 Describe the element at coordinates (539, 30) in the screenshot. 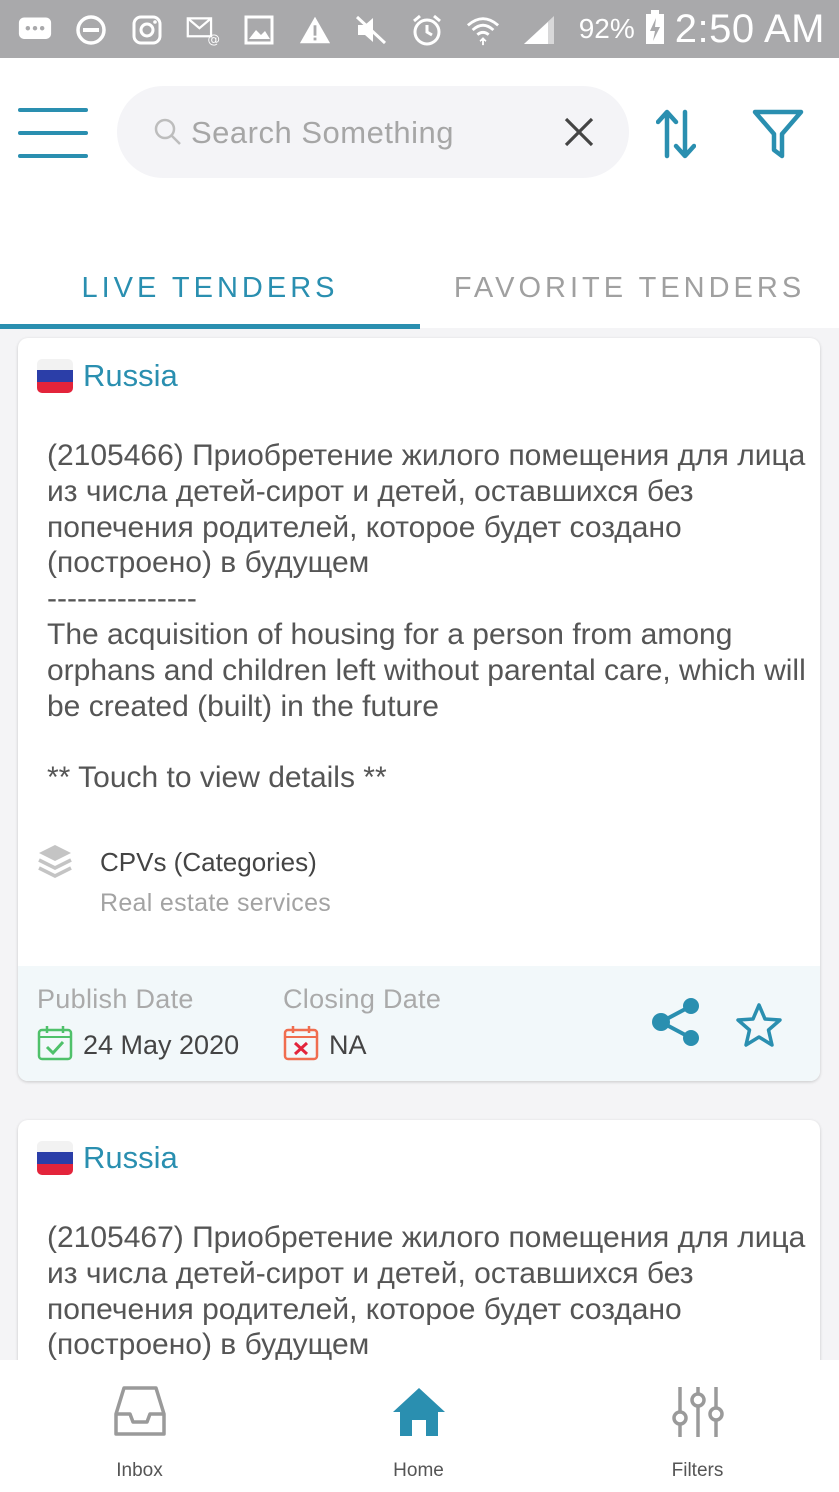

I see `signal-icon` at that location.